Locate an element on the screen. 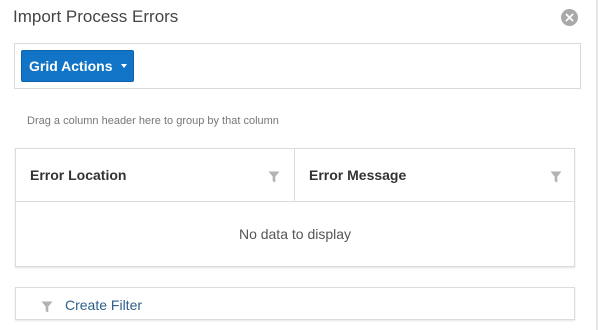 Image resolution: width=598 pixels, height=330 pixels. grid-header: Error Location Error Message is located at coordinates (295, 175).